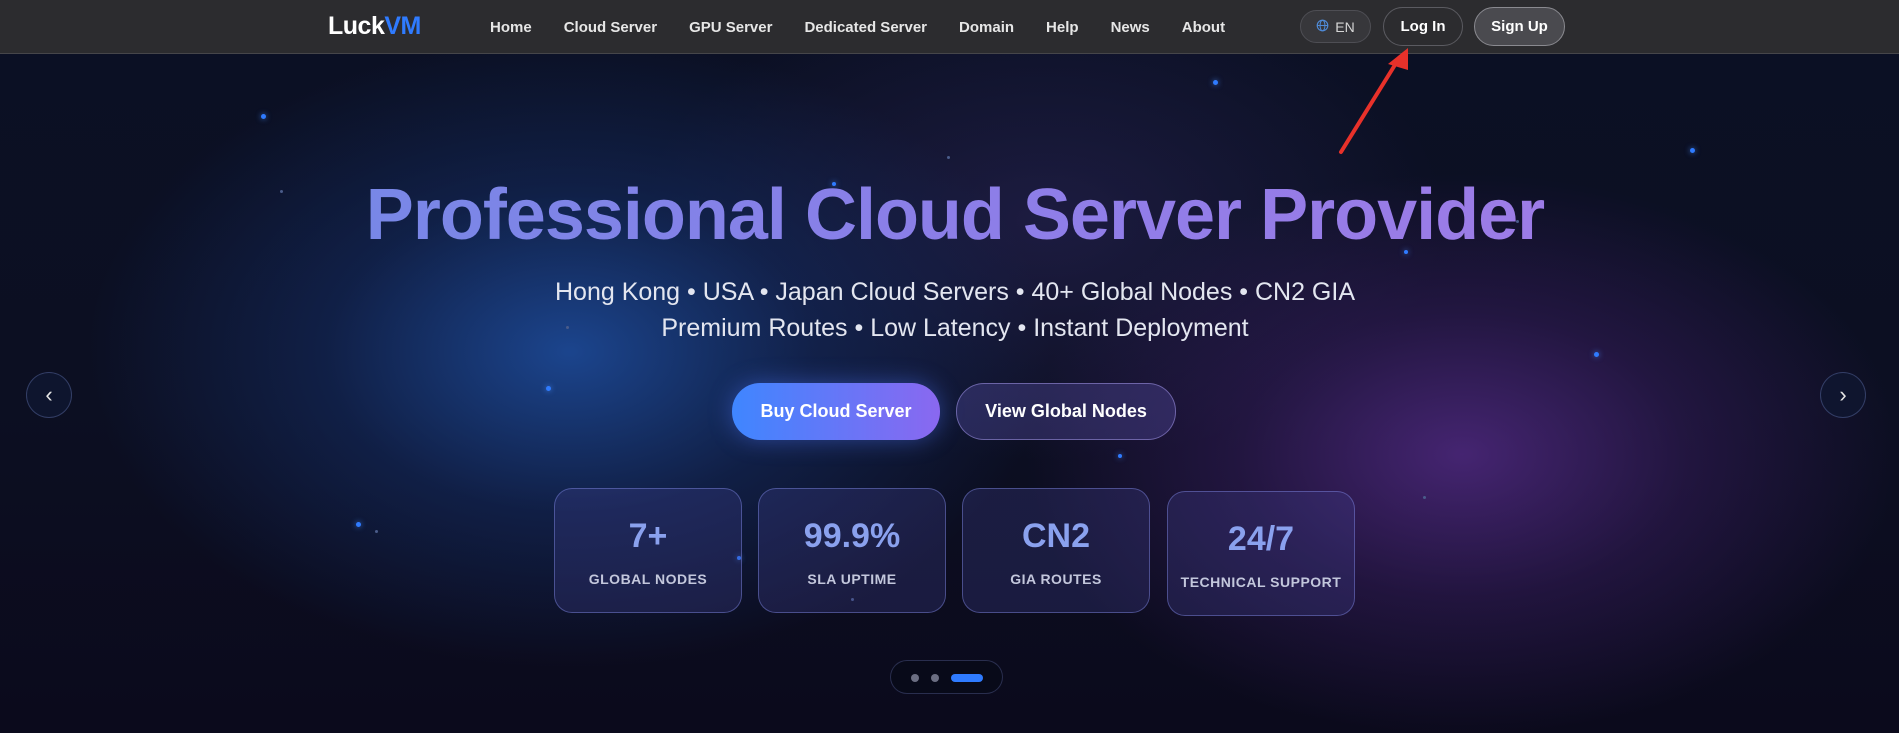  Describe the element at coordinates (1203, 27) in the screenshot. I see `nav-link-about: About` at that location.